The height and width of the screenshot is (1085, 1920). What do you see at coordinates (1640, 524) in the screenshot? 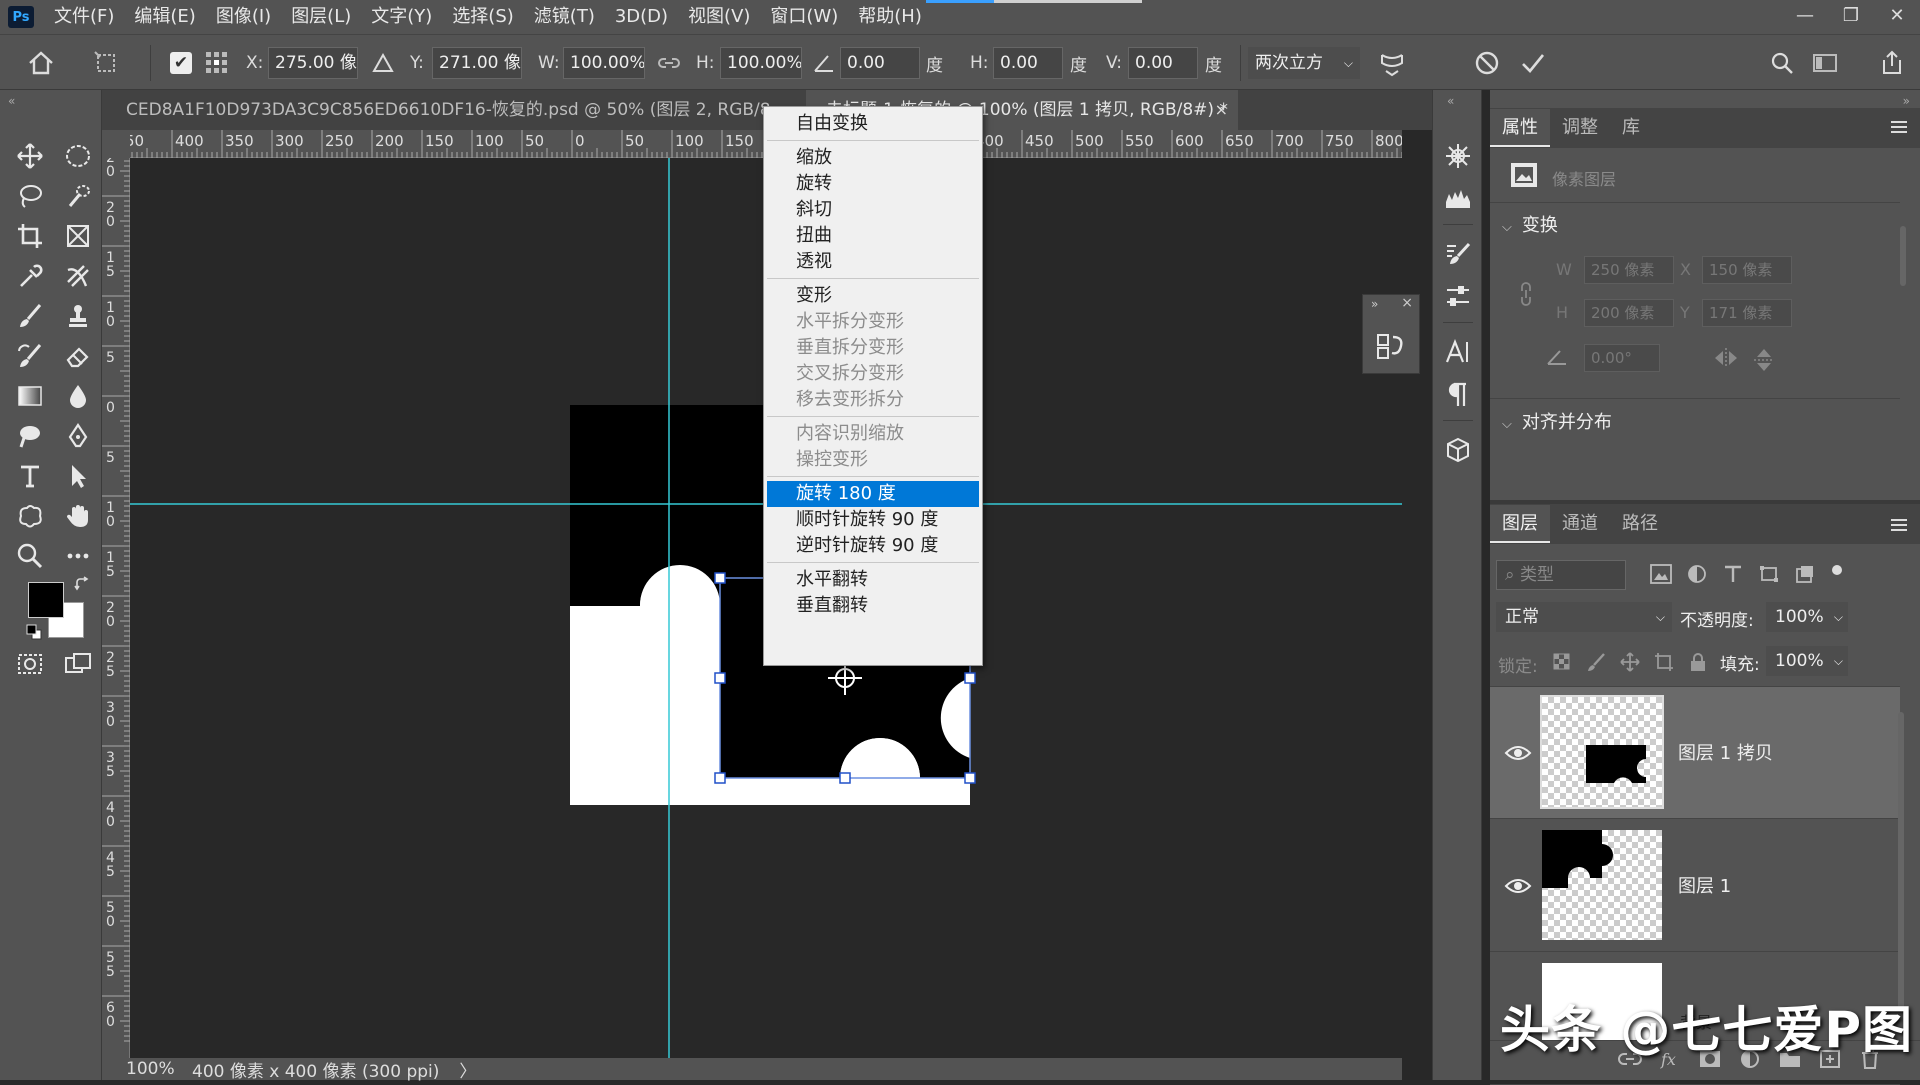
I see `tab-paths: 路径` at bounding box center [1640, 524].